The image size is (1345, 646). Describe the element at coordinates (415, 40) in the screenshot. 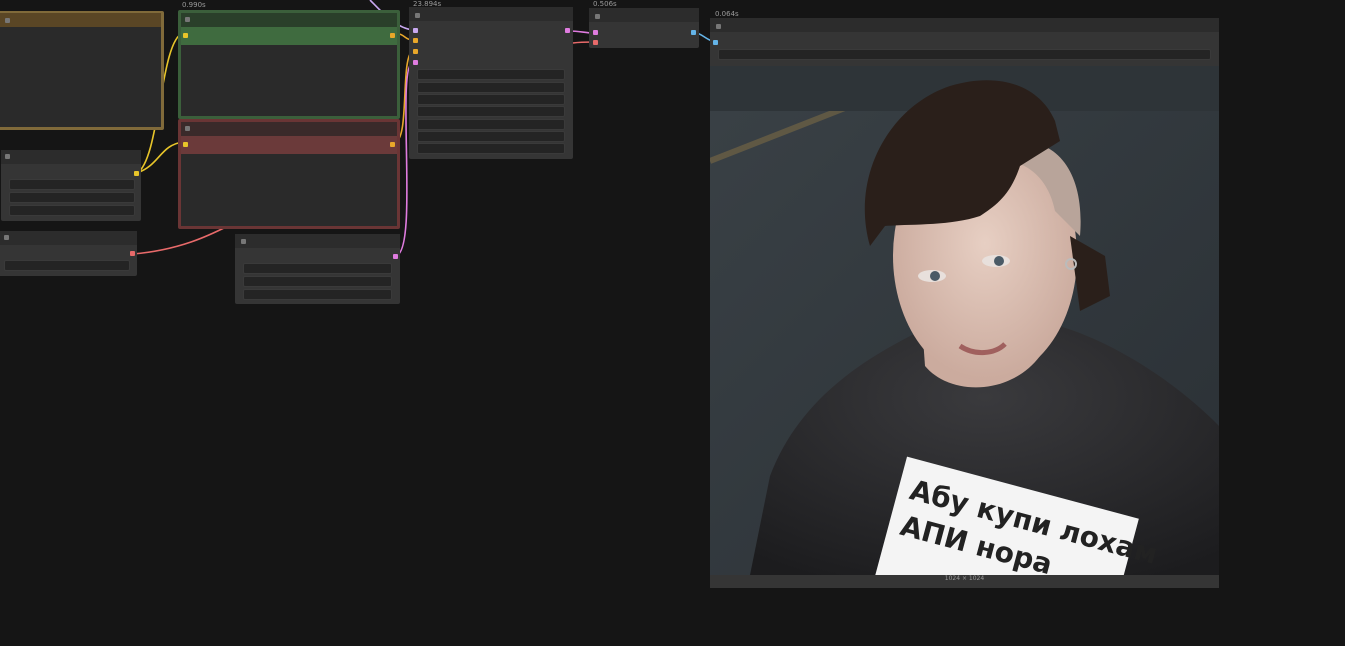

I see `positive-input-slot` at that location.